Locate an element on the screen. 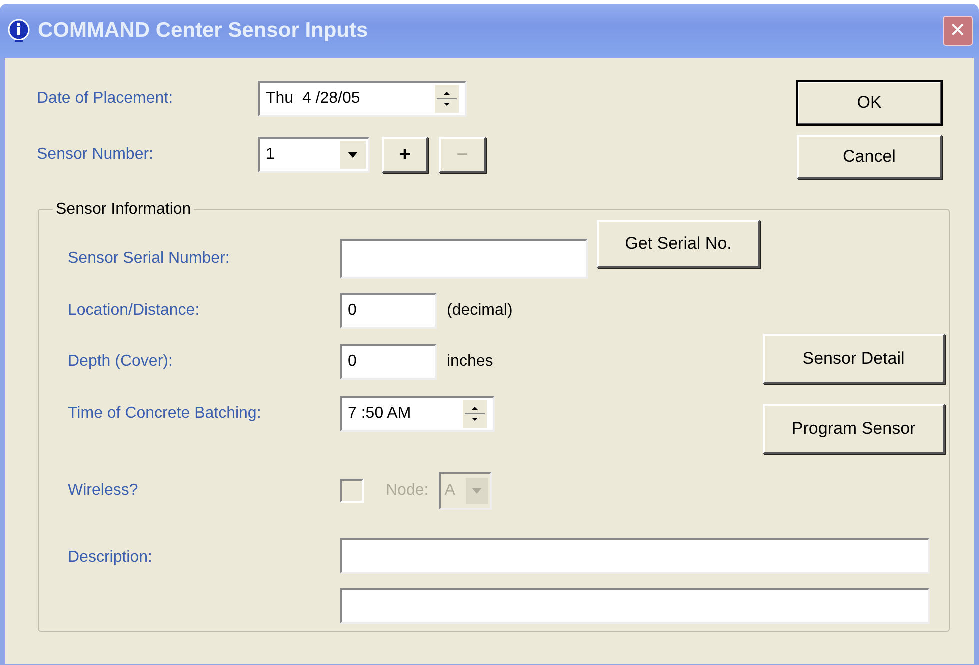  node-label: Node: is located at coordinates (407, 491).